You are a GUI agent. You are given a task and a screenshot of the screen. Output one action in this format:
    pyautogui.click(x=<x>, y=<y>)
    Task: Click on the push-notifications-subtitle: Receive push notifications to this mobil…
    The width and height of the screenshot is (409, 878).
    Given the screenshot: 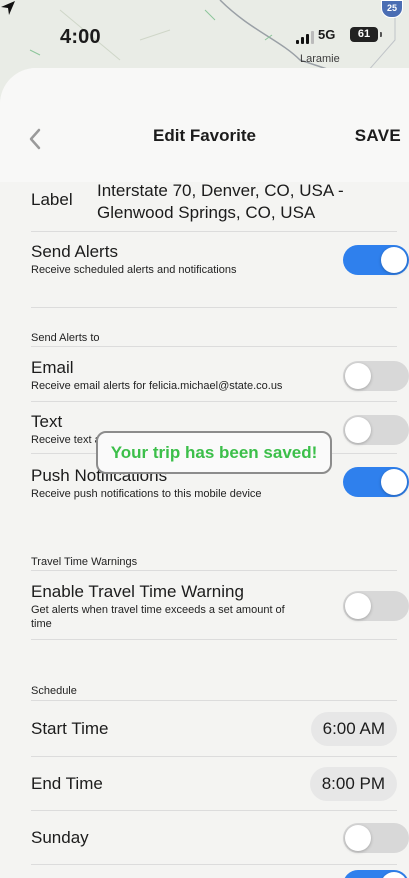 What is the action you would take?
    pyautogui.click(x=146, y=494)
    